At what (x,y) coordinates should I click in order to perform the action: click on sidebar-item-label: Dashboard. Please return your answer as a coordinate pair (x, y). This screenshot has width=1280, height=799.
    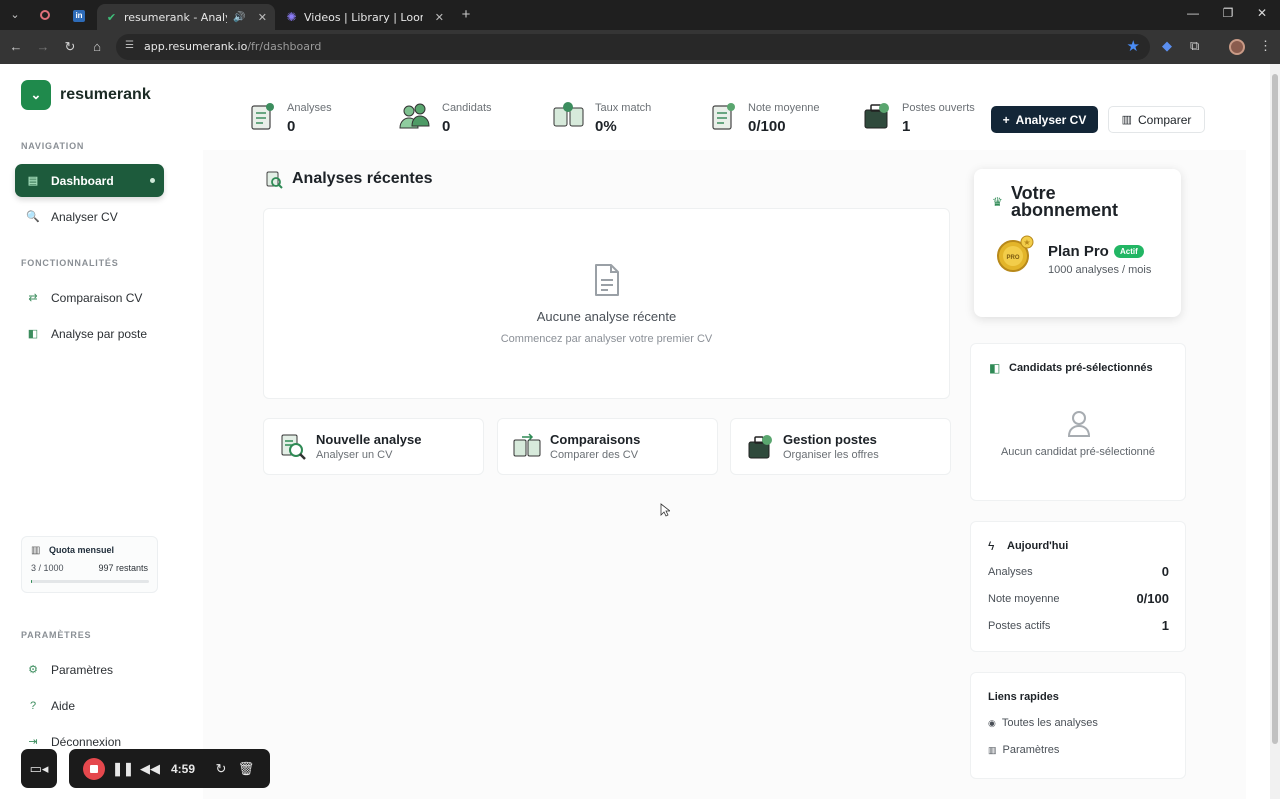
    Looking at the image, I should click on (82, 180).